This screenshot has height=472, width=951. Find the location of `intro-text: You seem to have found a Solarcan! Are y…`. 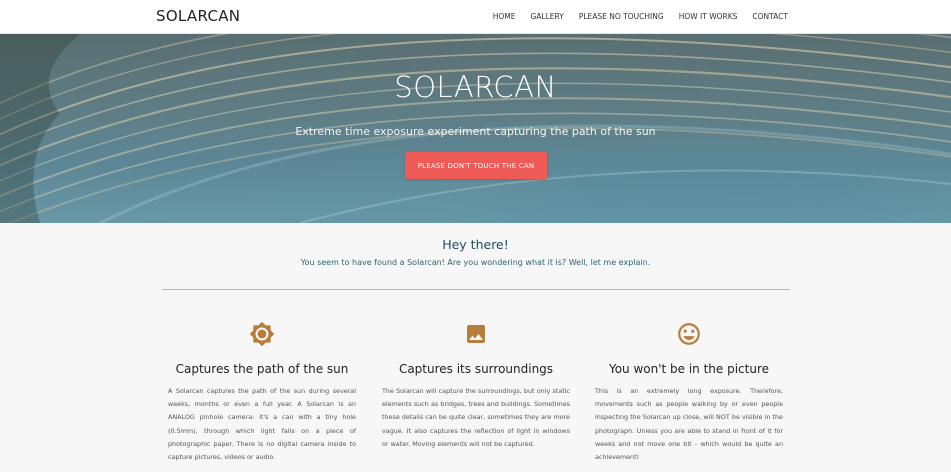

intro-text: You seem to have found a Solarcan! Are y… is located at coordinates (475, 262).